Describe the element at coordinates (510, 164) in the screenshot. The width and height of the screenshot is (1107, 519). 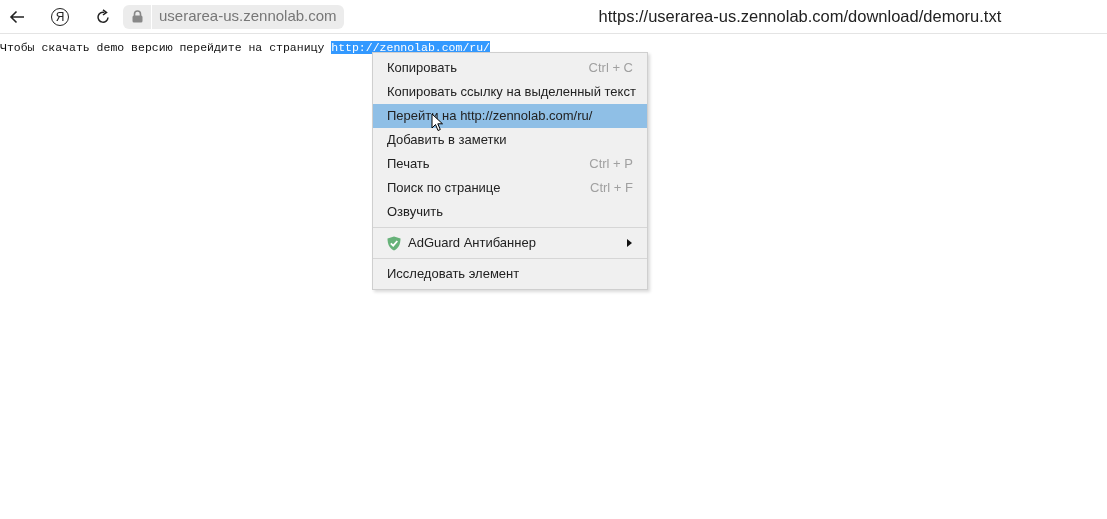
I see `menu-item: Печать Ctrl + P` at that location.